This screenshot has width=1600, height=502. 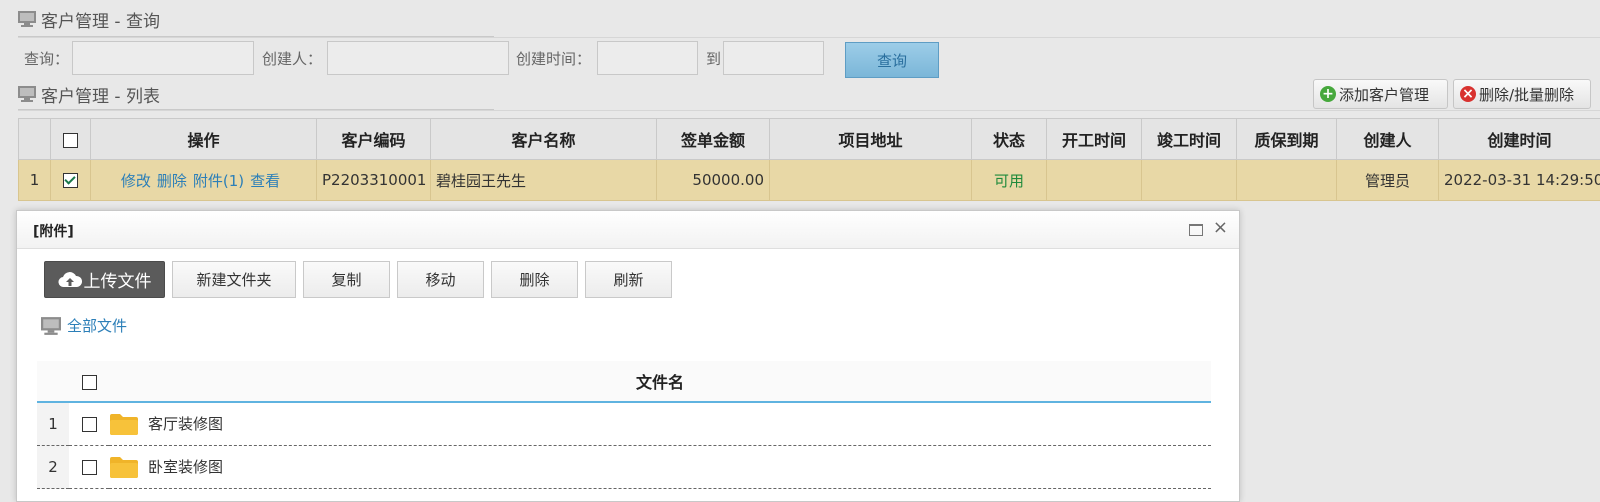 I want to click on list-item: 1 客厅装修图, so click(x=624, y=424).